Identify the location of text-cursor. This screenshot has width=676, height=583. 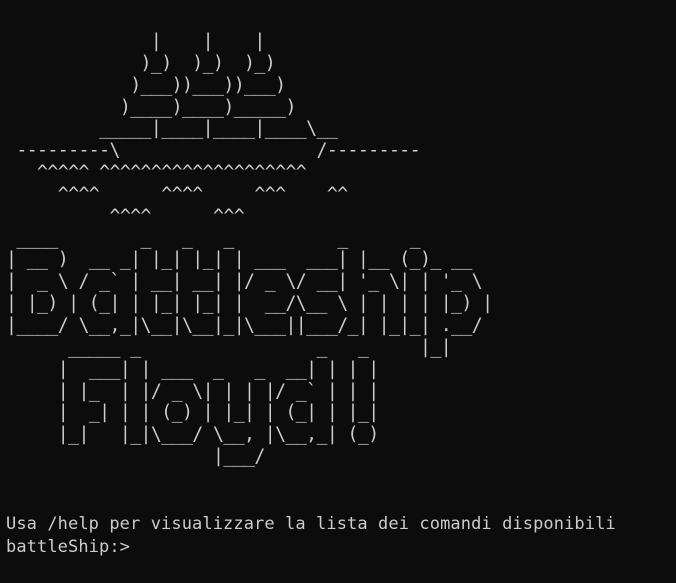
(131, 548).